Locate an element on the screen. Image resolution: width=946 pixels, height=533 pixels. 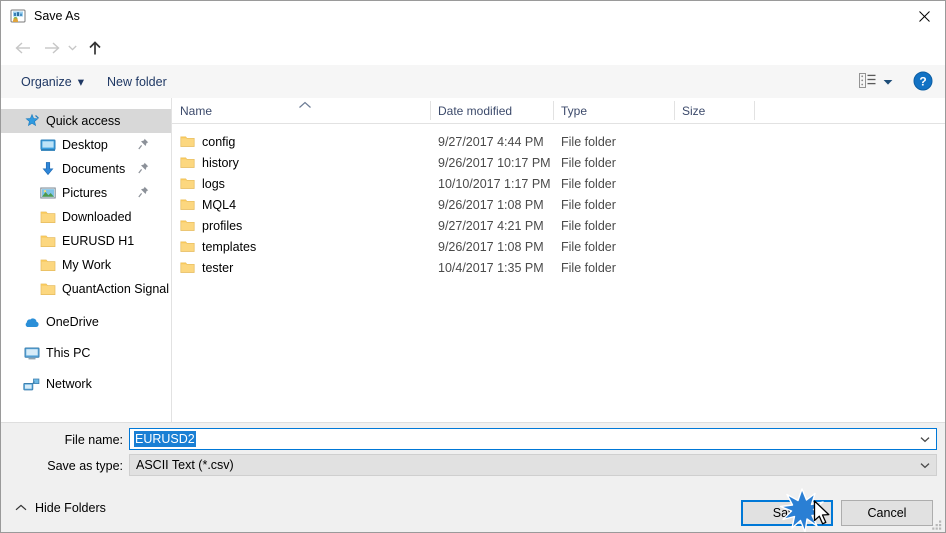
file-name-label: history is located at coordinates (220, 162).